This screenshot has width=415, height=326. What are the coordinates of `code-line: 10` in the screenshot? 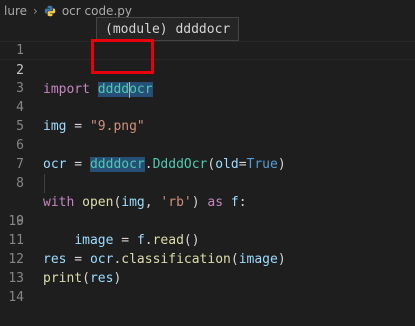 It's located at (207, 211).